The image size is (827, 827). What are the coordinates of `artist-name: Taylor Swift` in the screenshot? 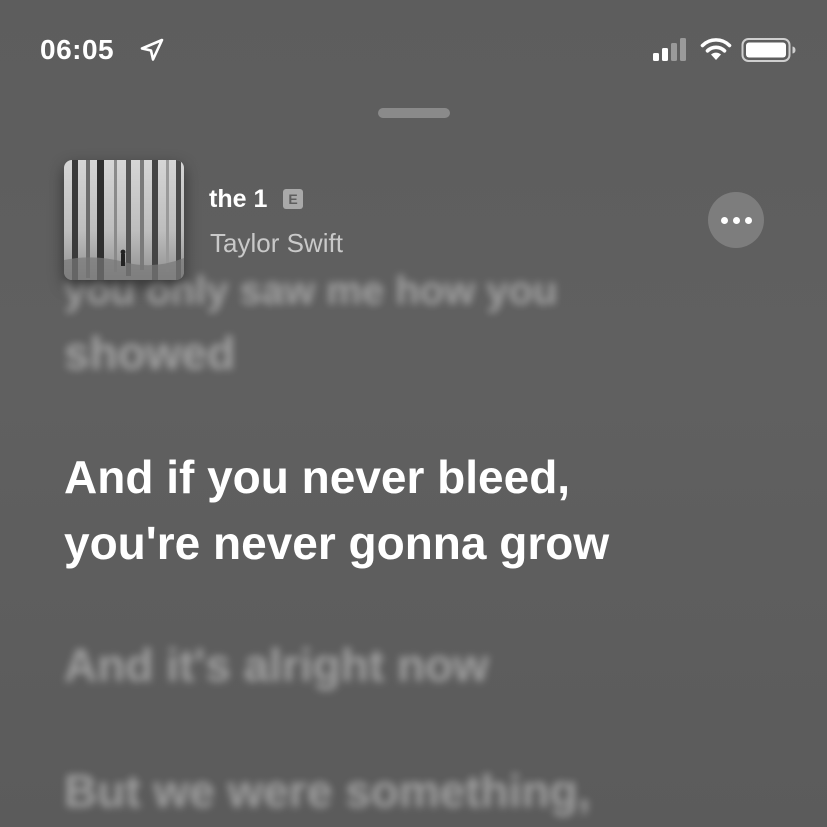 It's located at (276, 243).